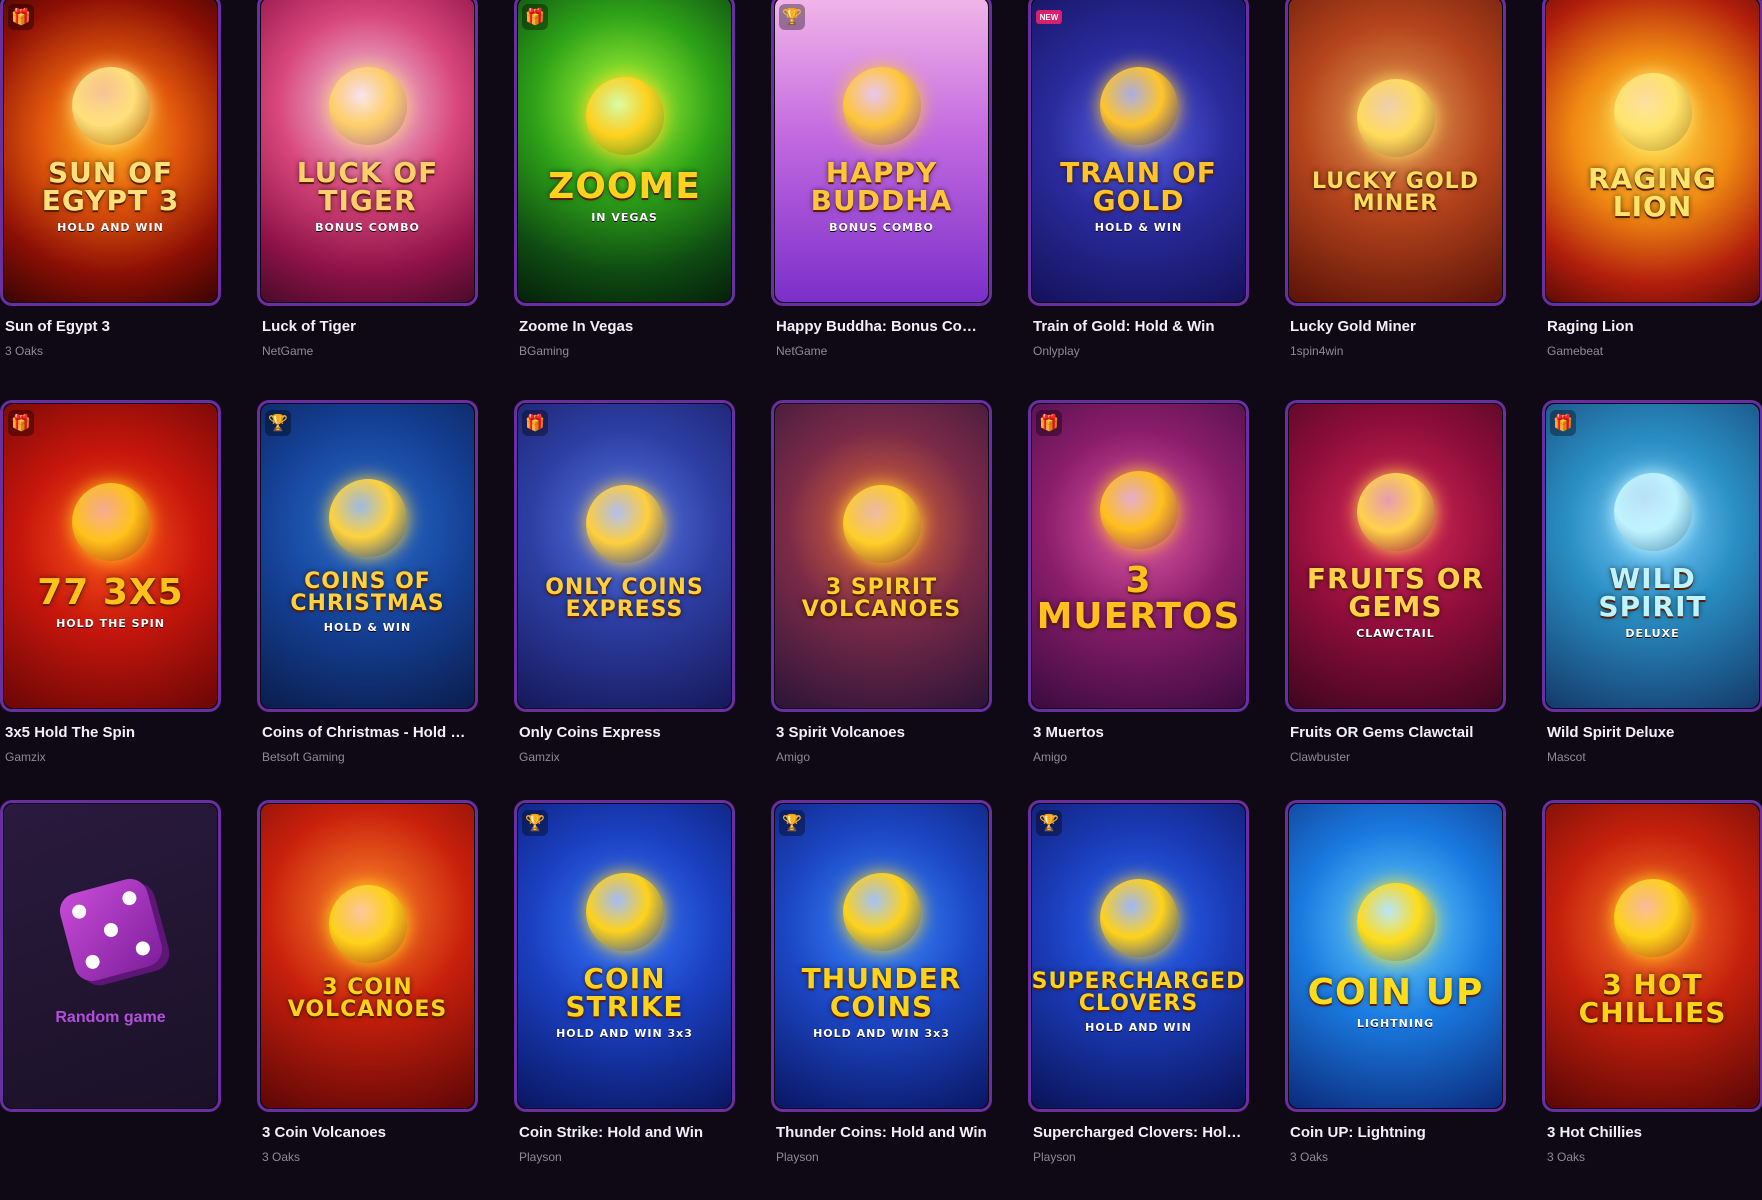  I want to click on game-thumbnail: ONLY COINS EXPRESS 🎁, so click(624, 556).